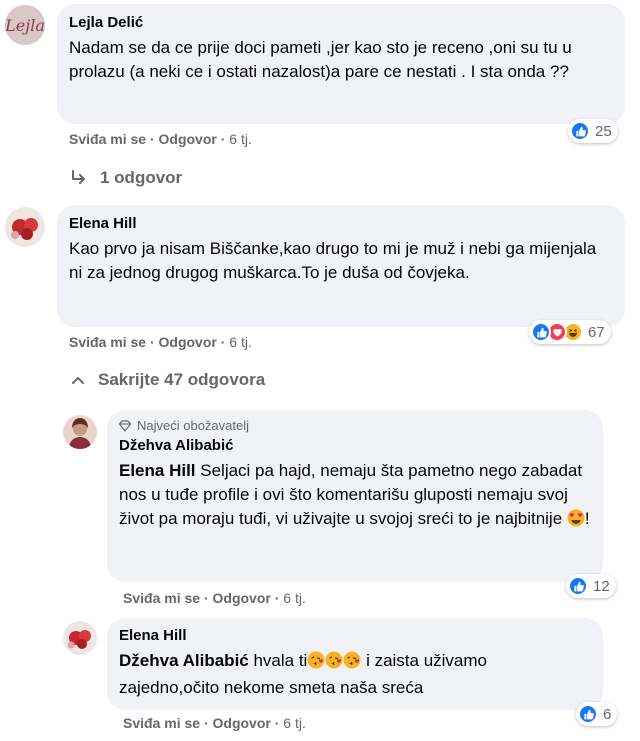 The image size is (640, 741). I want to click on diamond-icon, so click(125, 426).